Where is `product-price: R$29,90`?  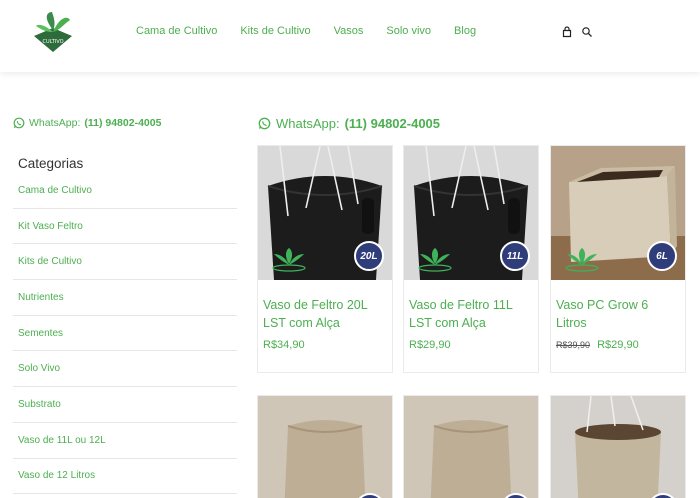
product-price: R$29,90 is located at coordinates (430, 345).